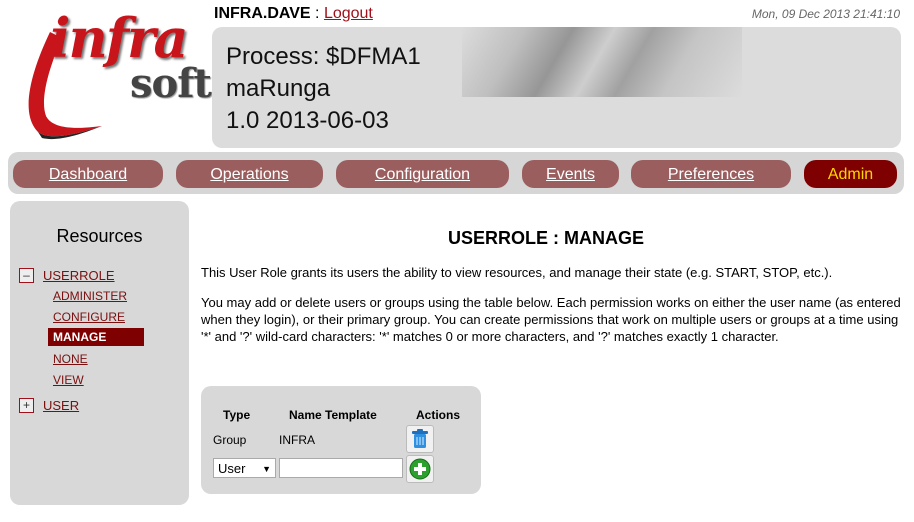 This screenshot has height=522, width=914. I want to click on sidebar-title: Resources, so click(99, 236).